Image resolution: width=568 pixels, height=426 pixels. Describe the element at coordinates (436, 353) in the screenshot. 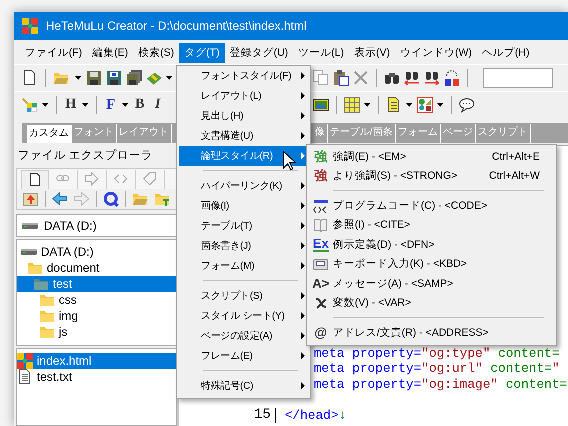

I see `code-line: meta property="og:type" content=` at that location.